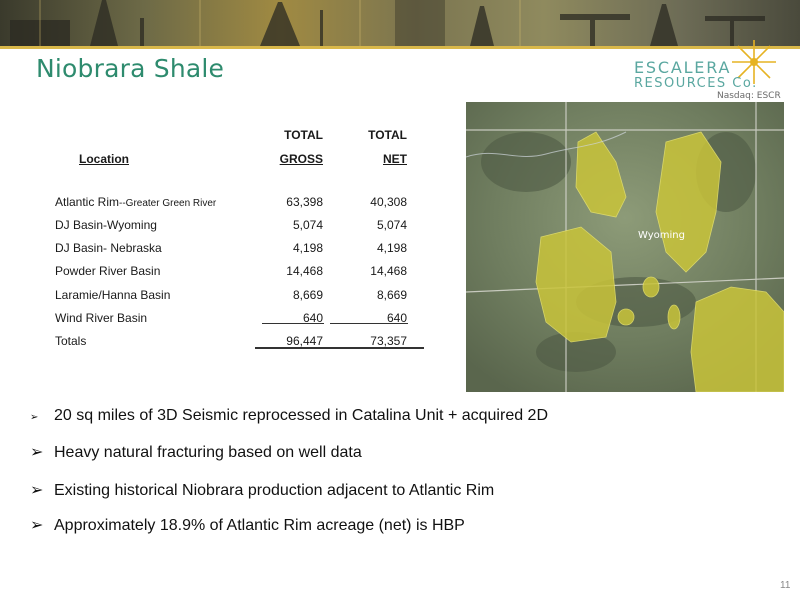  What do you see at coordinates (130, 68) in the screenshot?
I see `slide-title: Niobrara Shale` at bounding box center [130, 68].